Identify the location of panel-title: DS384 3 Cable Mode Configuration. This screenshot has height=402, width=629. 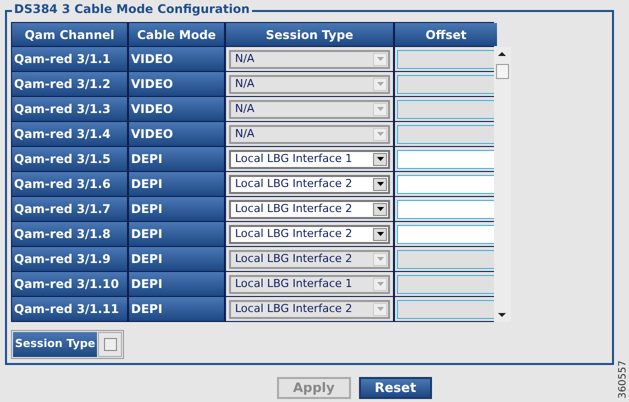
(132, 9).